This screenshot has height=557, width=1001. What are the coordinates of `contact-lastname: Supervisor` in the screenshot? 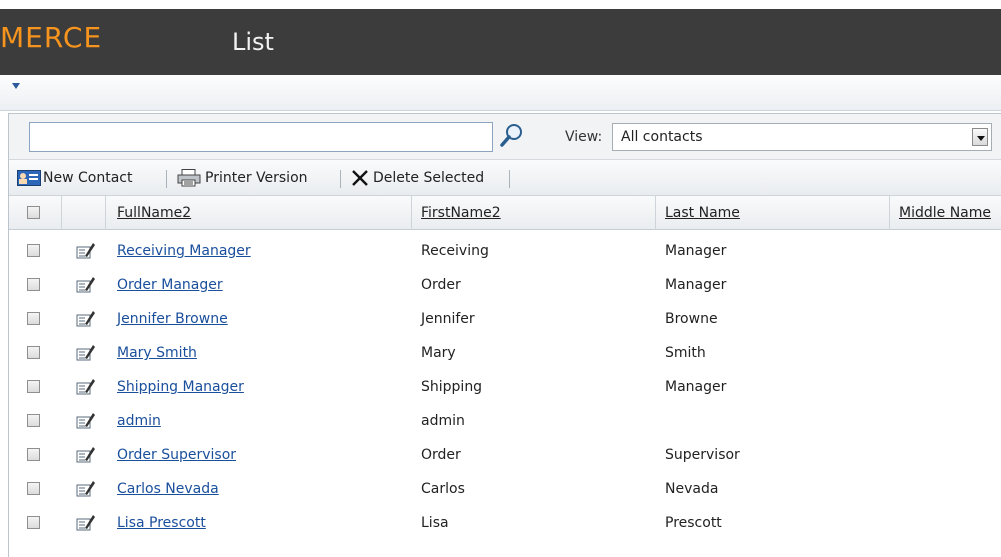 It's located at (702, 455).